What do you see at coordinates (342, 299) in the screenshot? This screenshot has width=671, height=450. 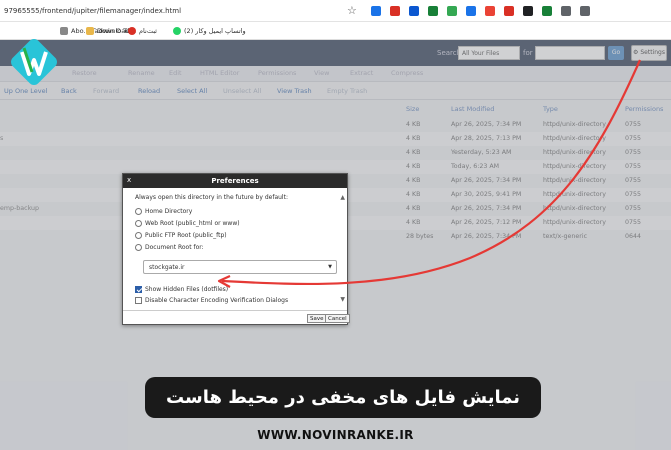 I see `scroll-down-icon: ▼` at bounding box center [342, 299].